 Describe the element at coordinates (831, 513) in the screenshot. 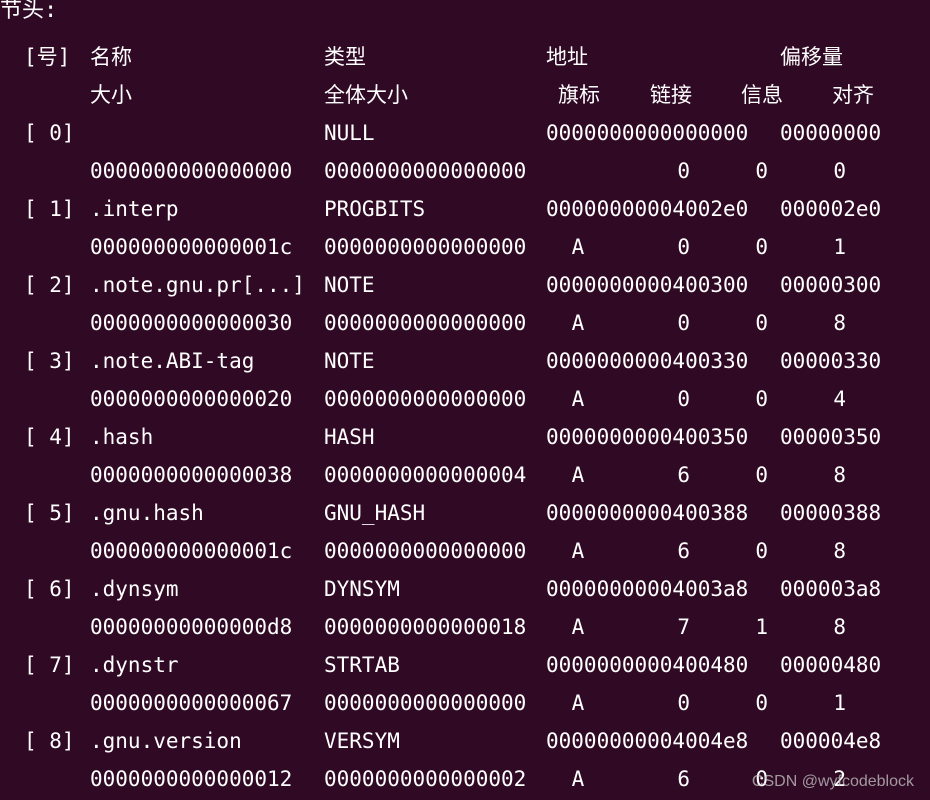

I see `section-offset: 00000388` at that location.